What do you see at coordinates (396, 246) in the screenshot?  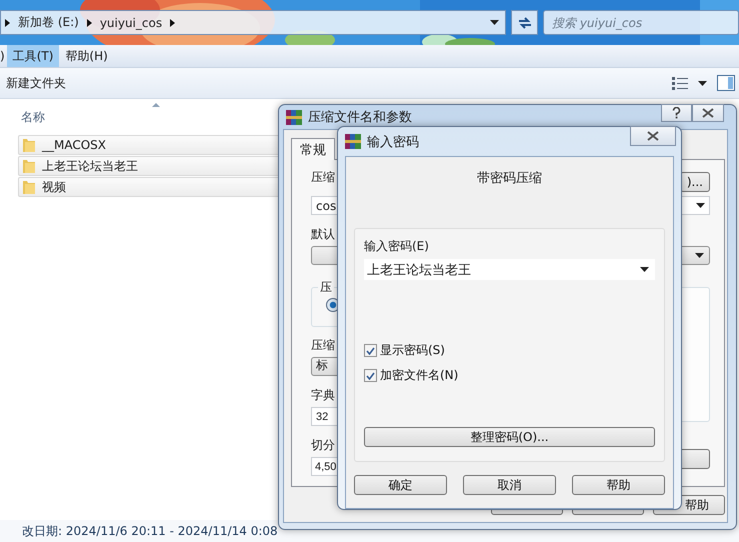 I see `field-label: 输入密码(E)` at bounding box center [396, 246].